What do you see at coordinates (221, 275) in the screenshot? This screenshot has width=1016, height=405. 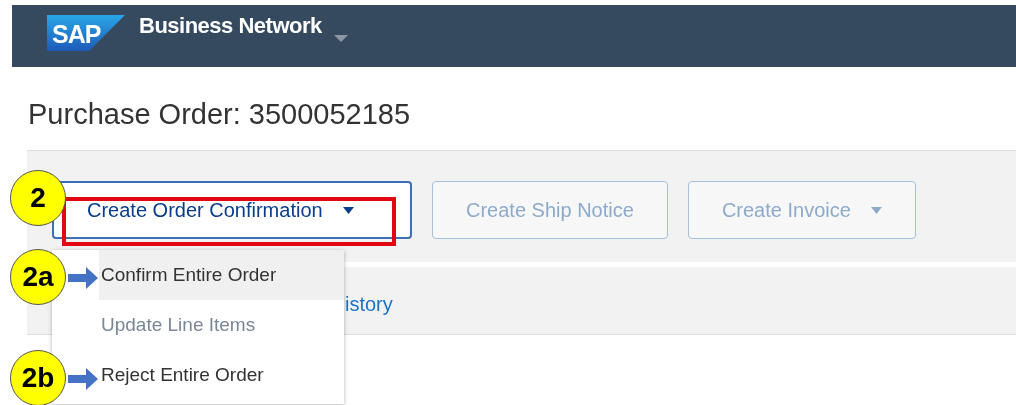 I see `menu-item: Confirm Entire Order` at bounding box center [221, 275].